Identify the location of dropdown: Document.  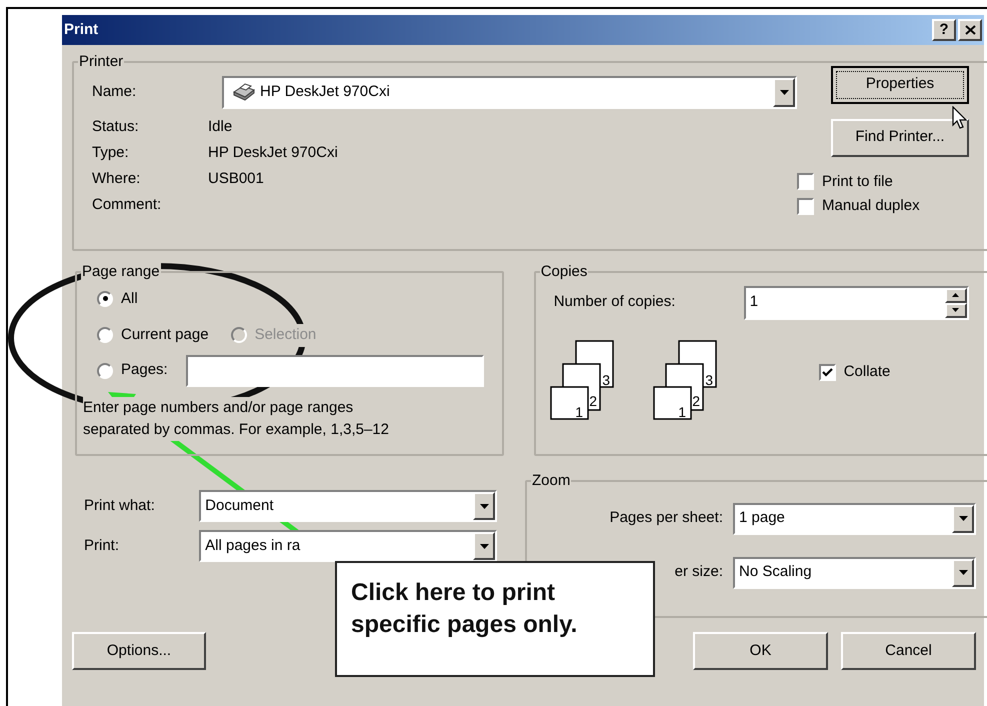
(348, 506).